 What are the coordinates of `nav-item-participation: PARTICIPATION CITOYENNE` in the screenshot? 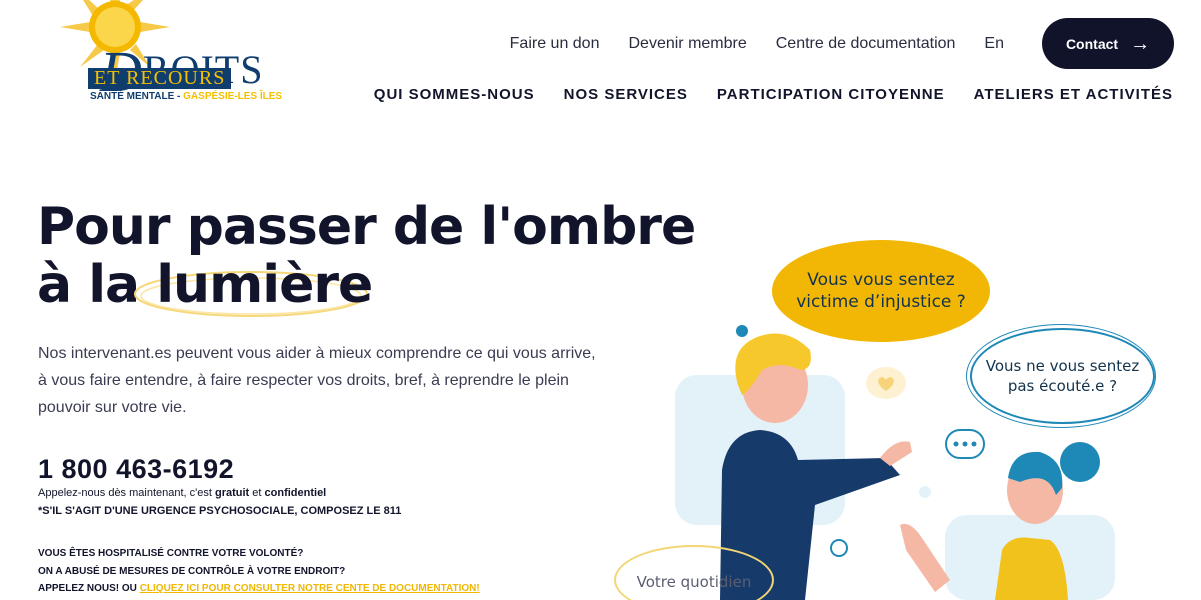 It's located at (831, 94).